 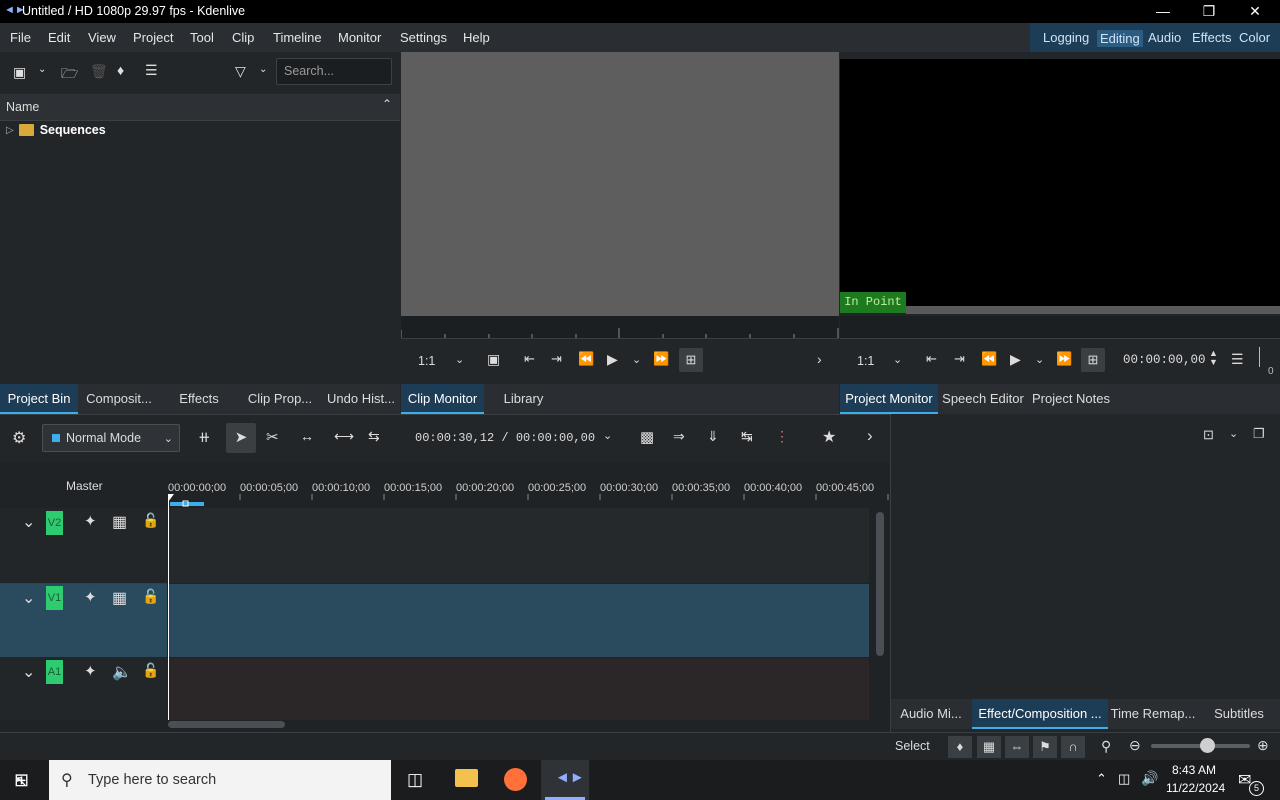 I want to click on track-name-tag: V2, so click(x=54, y=523).